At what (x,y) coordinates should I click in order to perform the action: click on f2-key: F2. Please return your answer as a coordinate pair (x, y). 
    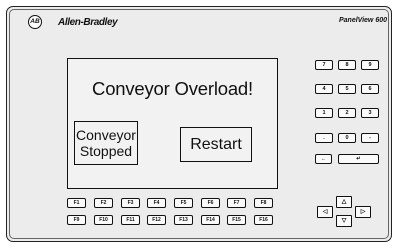
    Looking at the image, I should click on (103, 203).